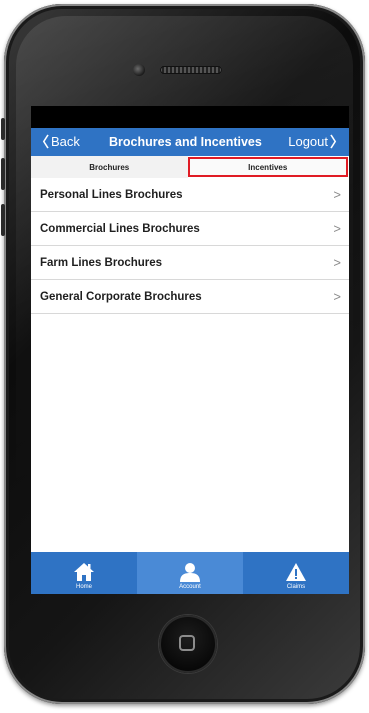 This screenshot has height=713, width=369. I want to click on back-button: 〈 Back, so click(57, 141).